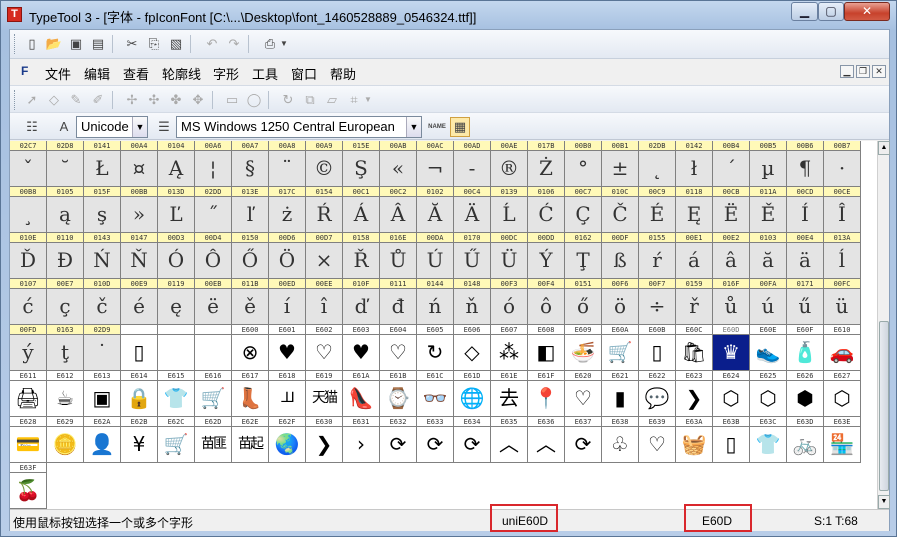 The height and width of the screenshot is (537, 897). What do you see at coordinates (805, 440) in the screenshot?
I see `glyph-cell: E63D 🚲` at bounding box center [805, 440].